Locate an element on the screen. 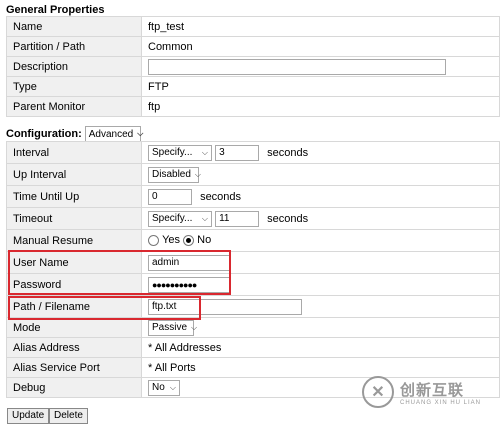  table-row: Mode Passive ⌵ is located at coordinates (253, 327).